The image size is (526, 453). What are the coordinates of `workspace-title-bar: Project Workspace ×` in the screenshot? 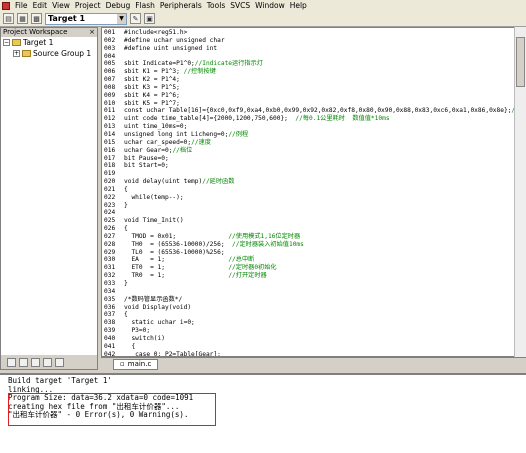 It's located at (49, 32).